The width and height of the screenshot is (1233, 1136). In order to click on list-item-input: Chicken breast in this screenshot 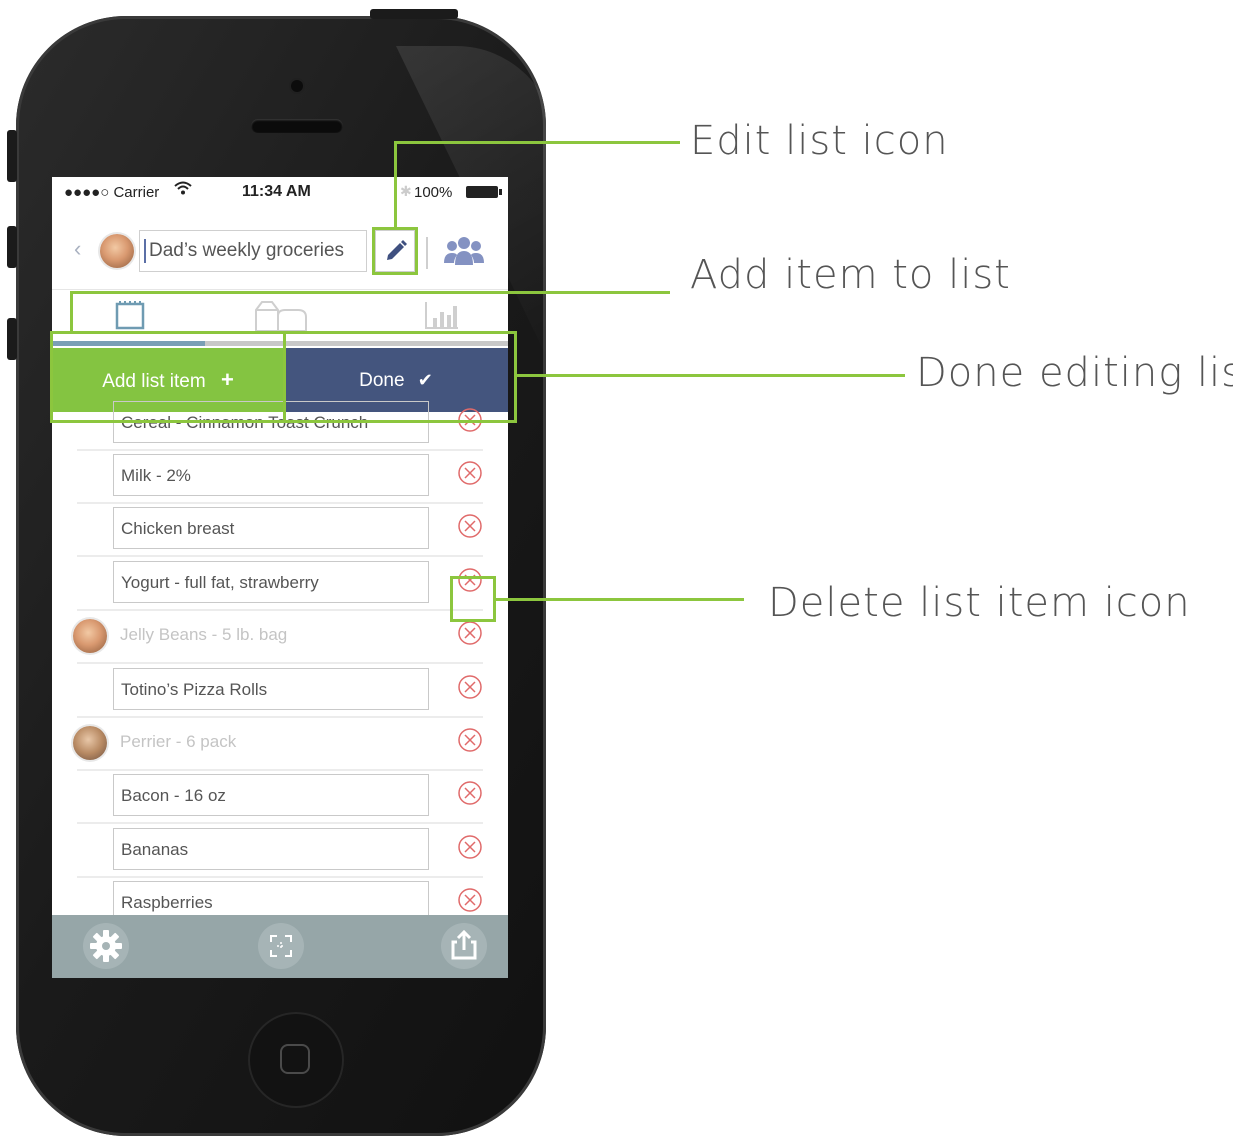, I will do `click(271, 528)`.